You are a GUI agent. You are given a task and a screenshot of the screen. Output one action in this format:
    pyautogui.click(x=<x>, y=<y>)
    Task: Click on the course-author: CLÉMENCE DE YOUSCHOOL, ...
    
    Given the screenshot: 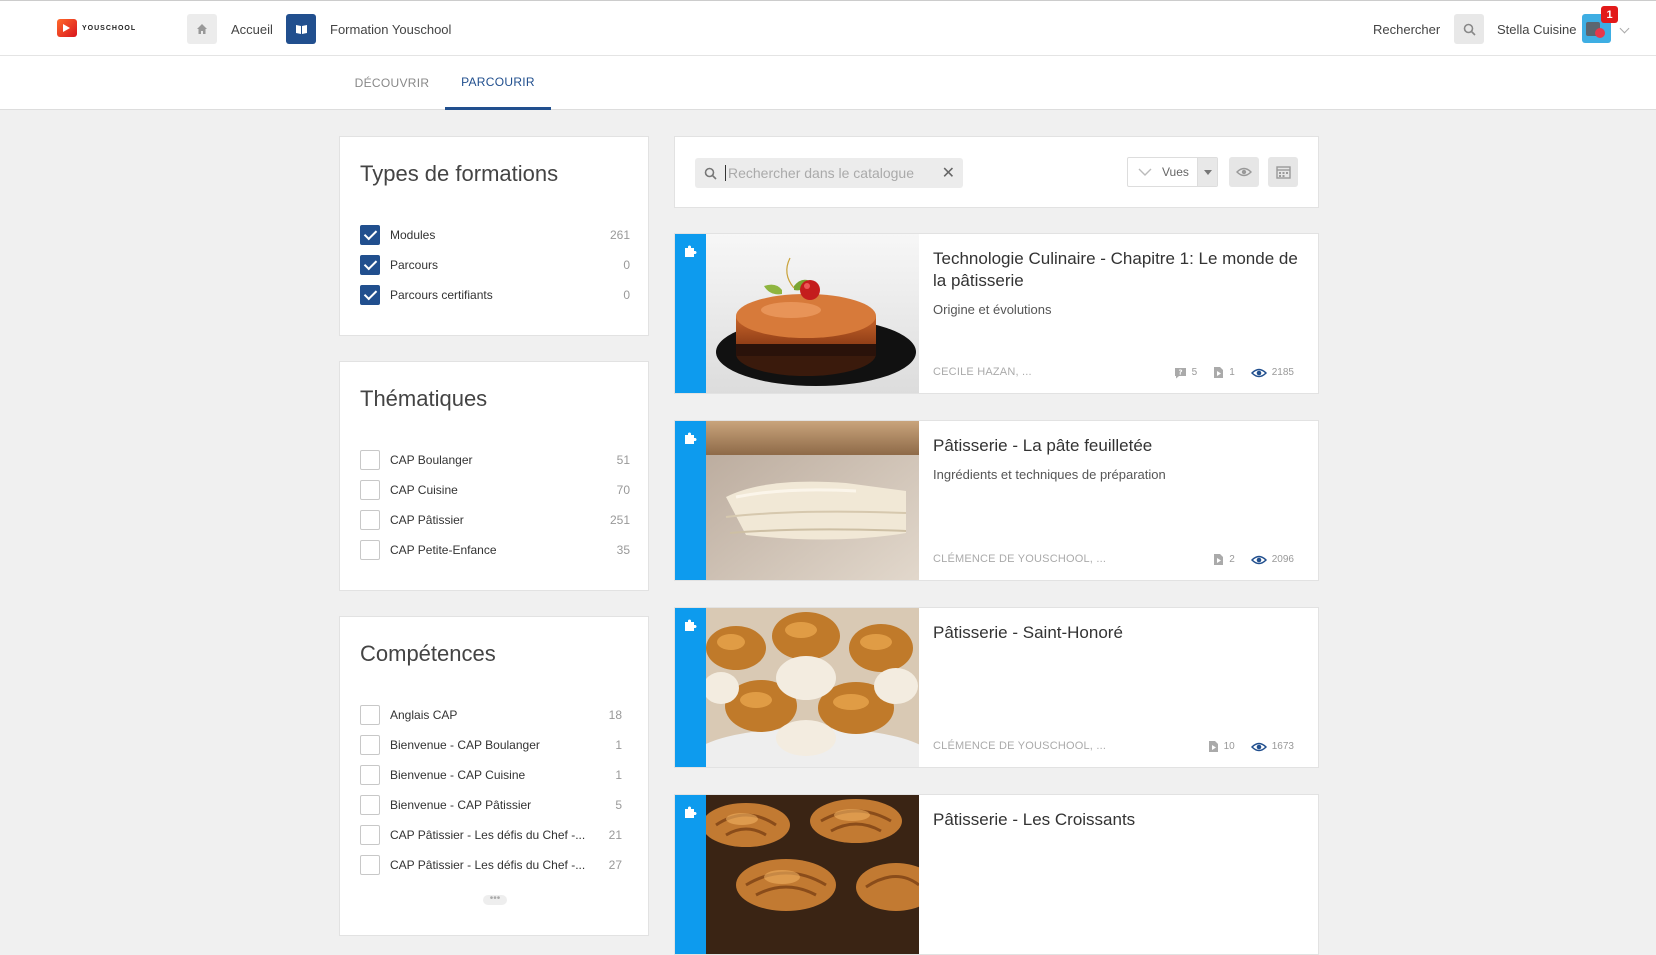 What is the action you would take?
    pyautogui.click(x=1020, y=746)
    